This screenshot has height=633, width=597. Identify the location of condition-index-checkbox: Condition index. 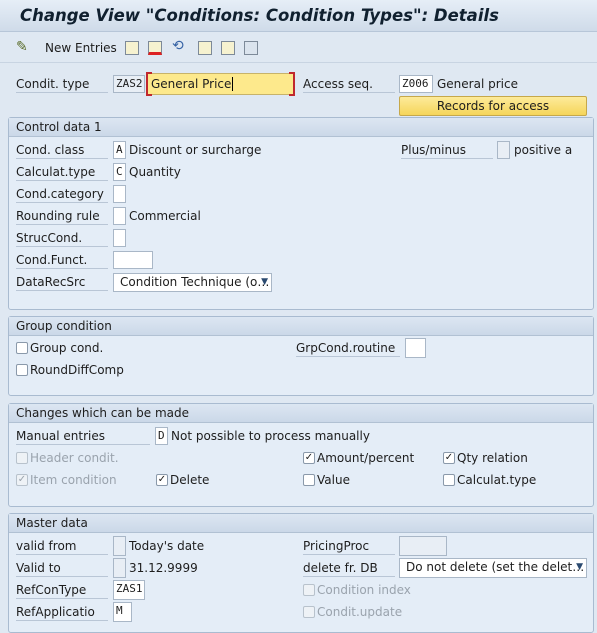
(357, 590).